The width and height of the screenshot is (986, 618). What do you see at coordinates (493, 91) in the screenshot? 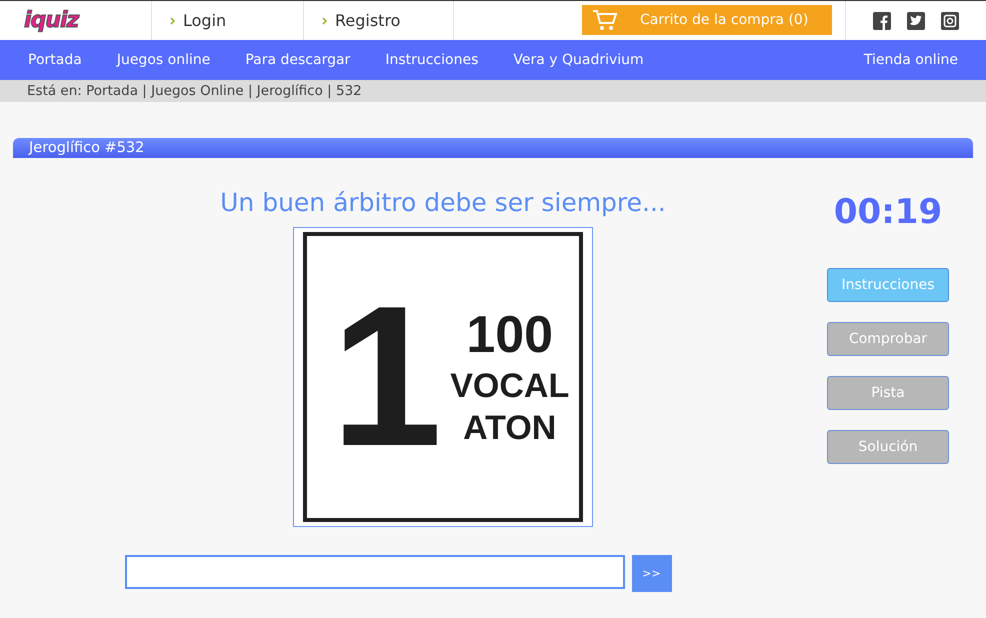
I see `breadcrumb: Está en: Portada | Juegos Online | Jeroglífico | 532` at bounding box center [493, 91].